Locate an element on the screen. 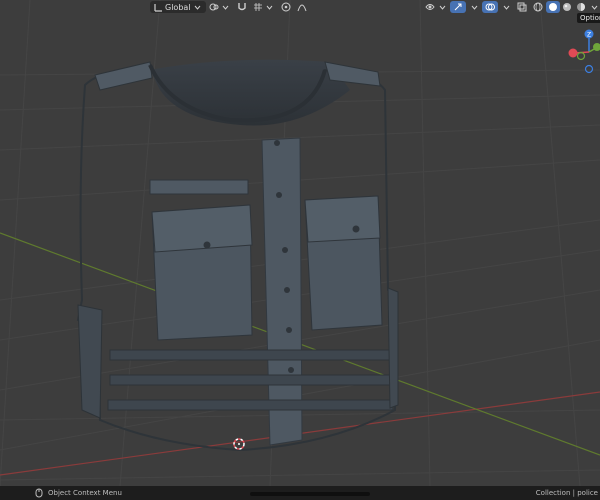 The width and height of the screenshot is (600, 500). gizmo-neg-z-axis is located at coordinates (589, 69).